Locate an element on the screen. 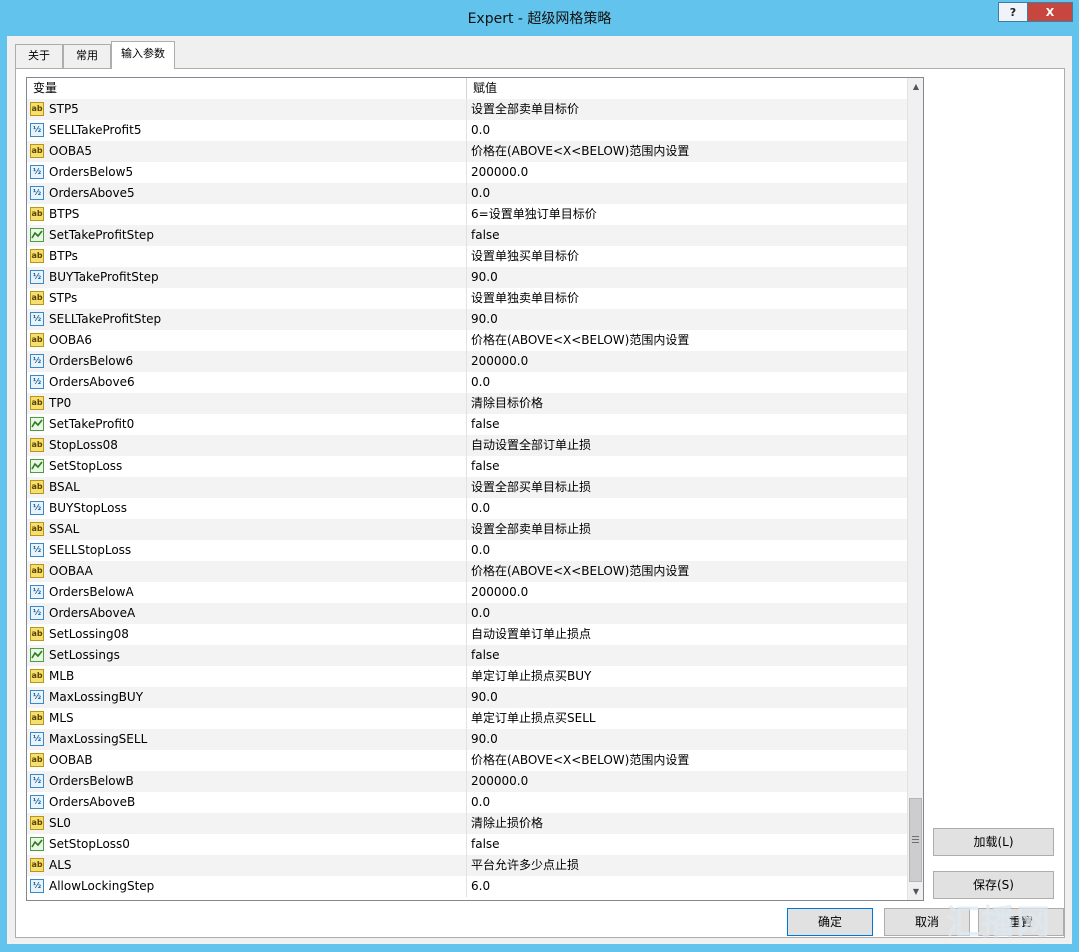  scroll-down-arrow-icon: ▼ is located at coordinates (915, 891).